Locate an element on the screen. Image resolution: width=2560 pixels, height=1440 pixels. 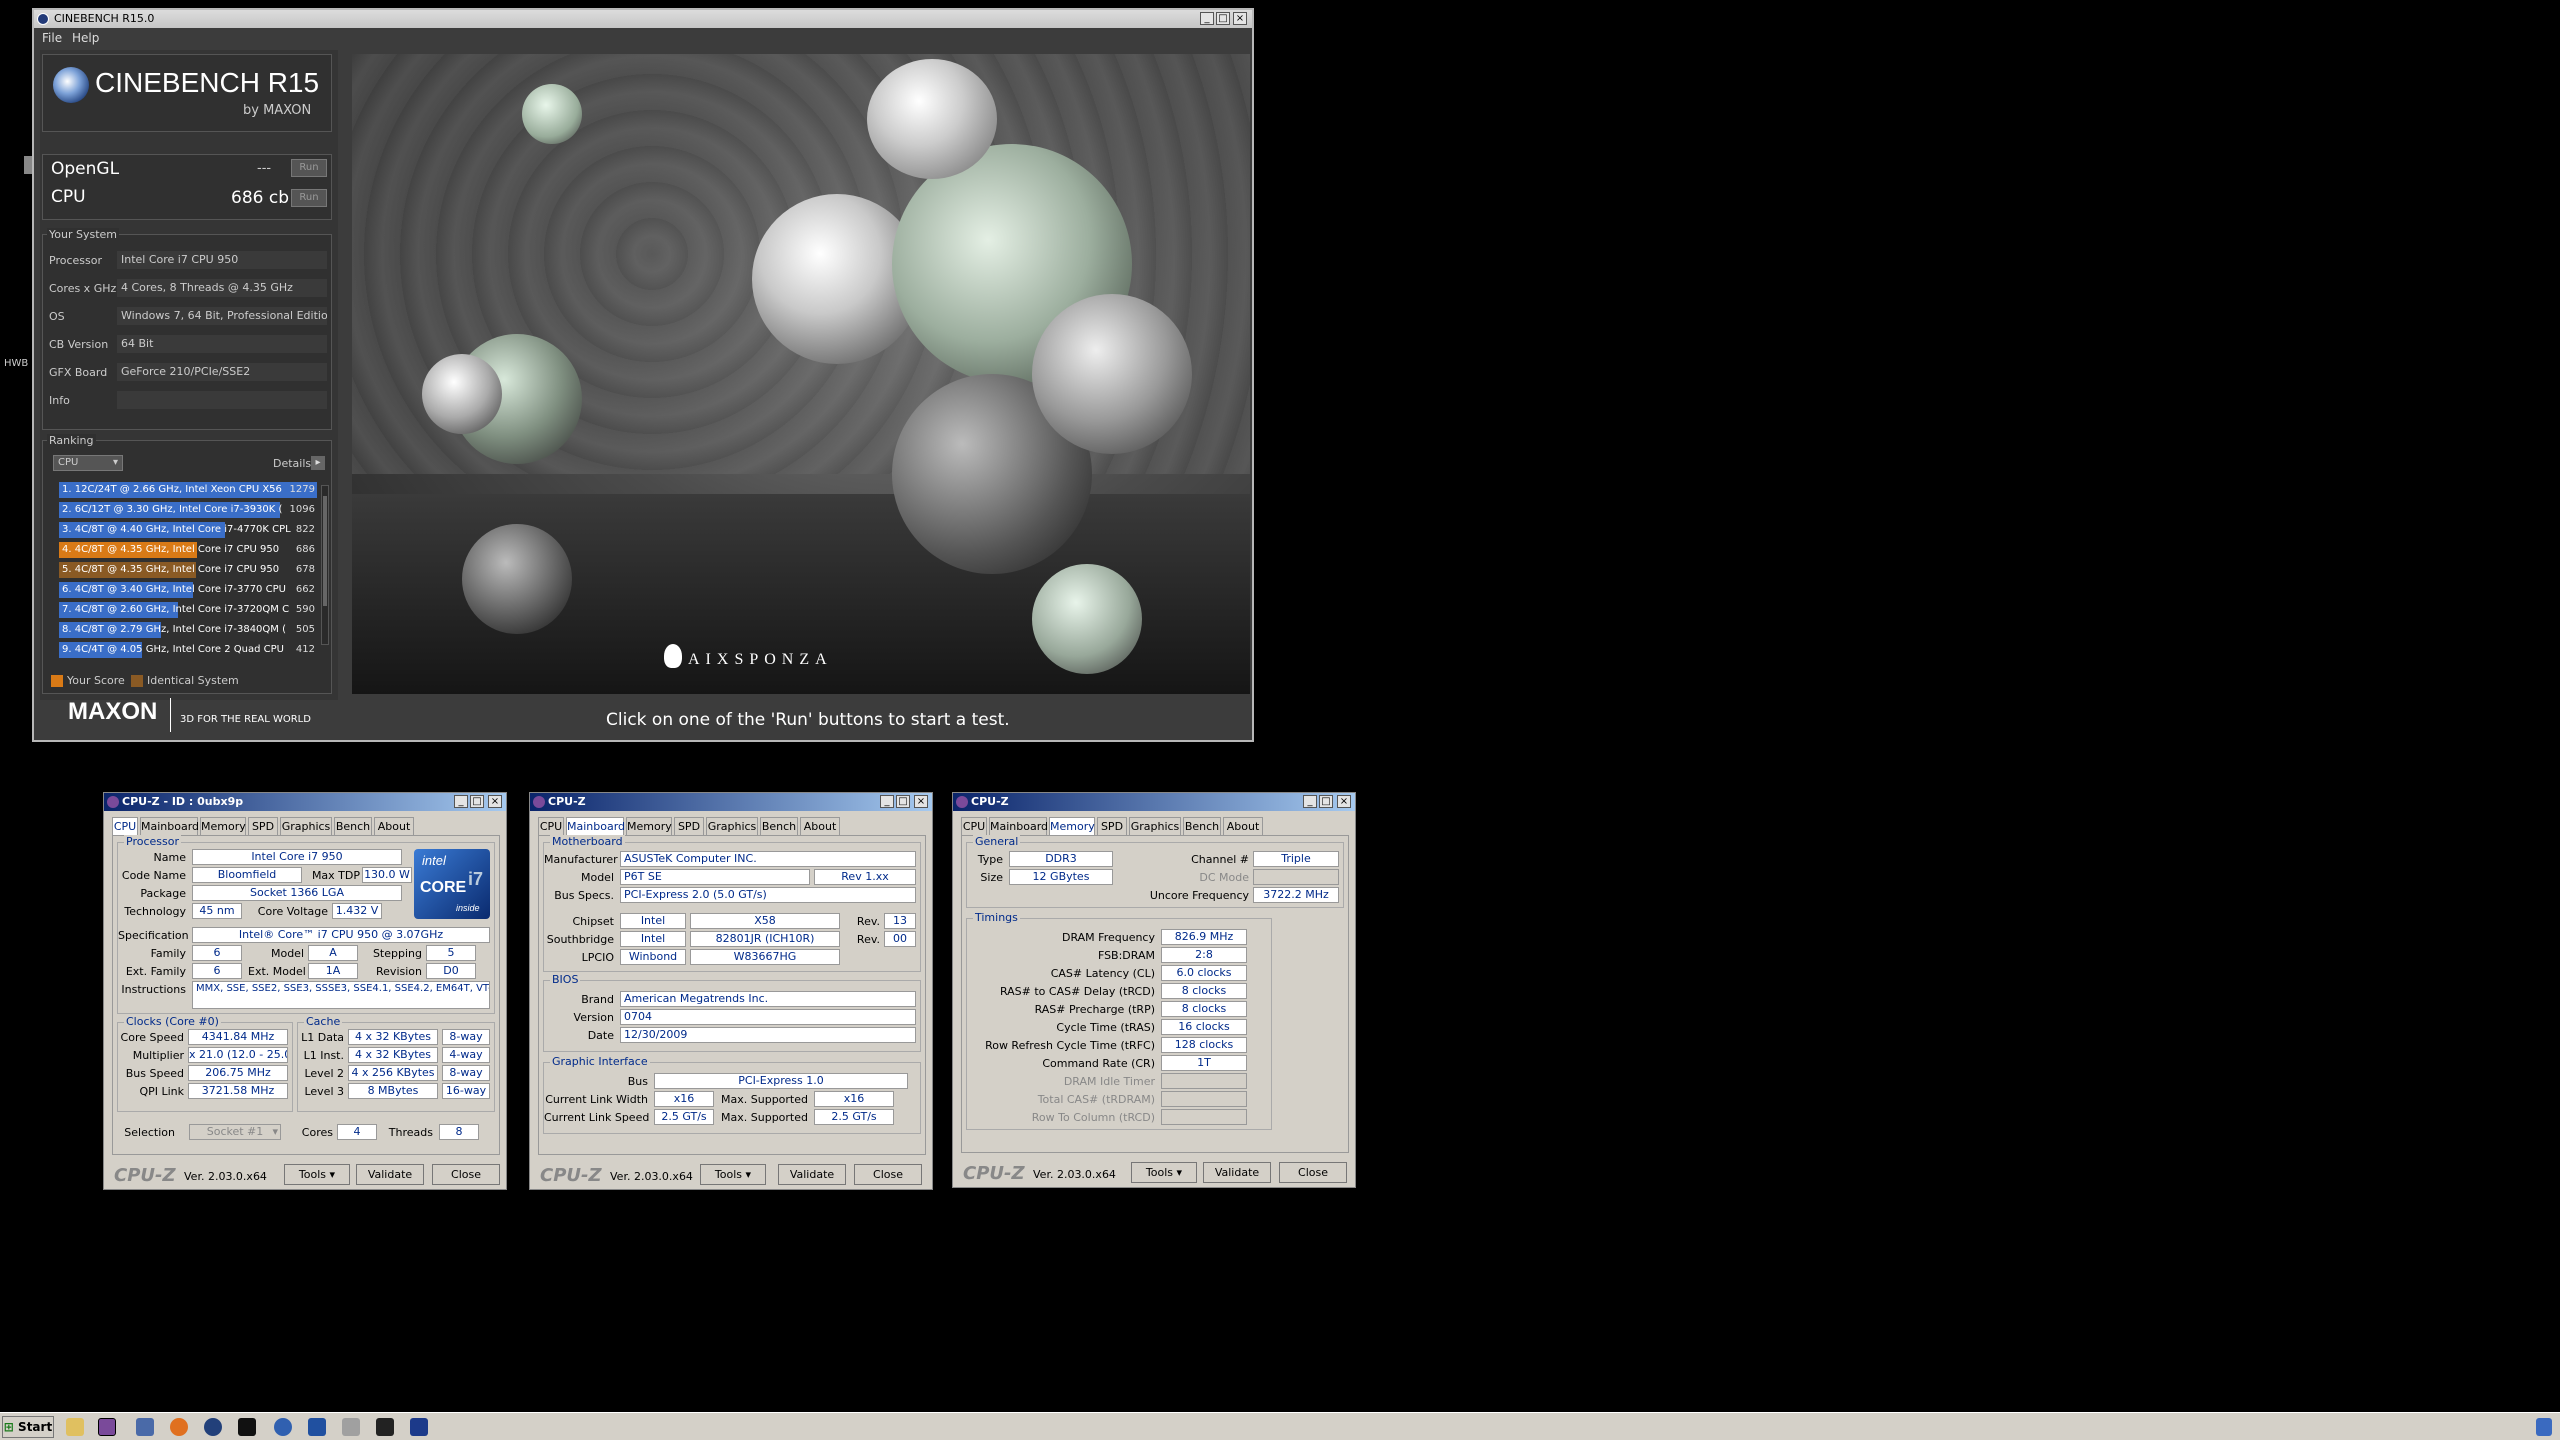
start-button: ⊞ Start is located at coordinates (28, 1427).